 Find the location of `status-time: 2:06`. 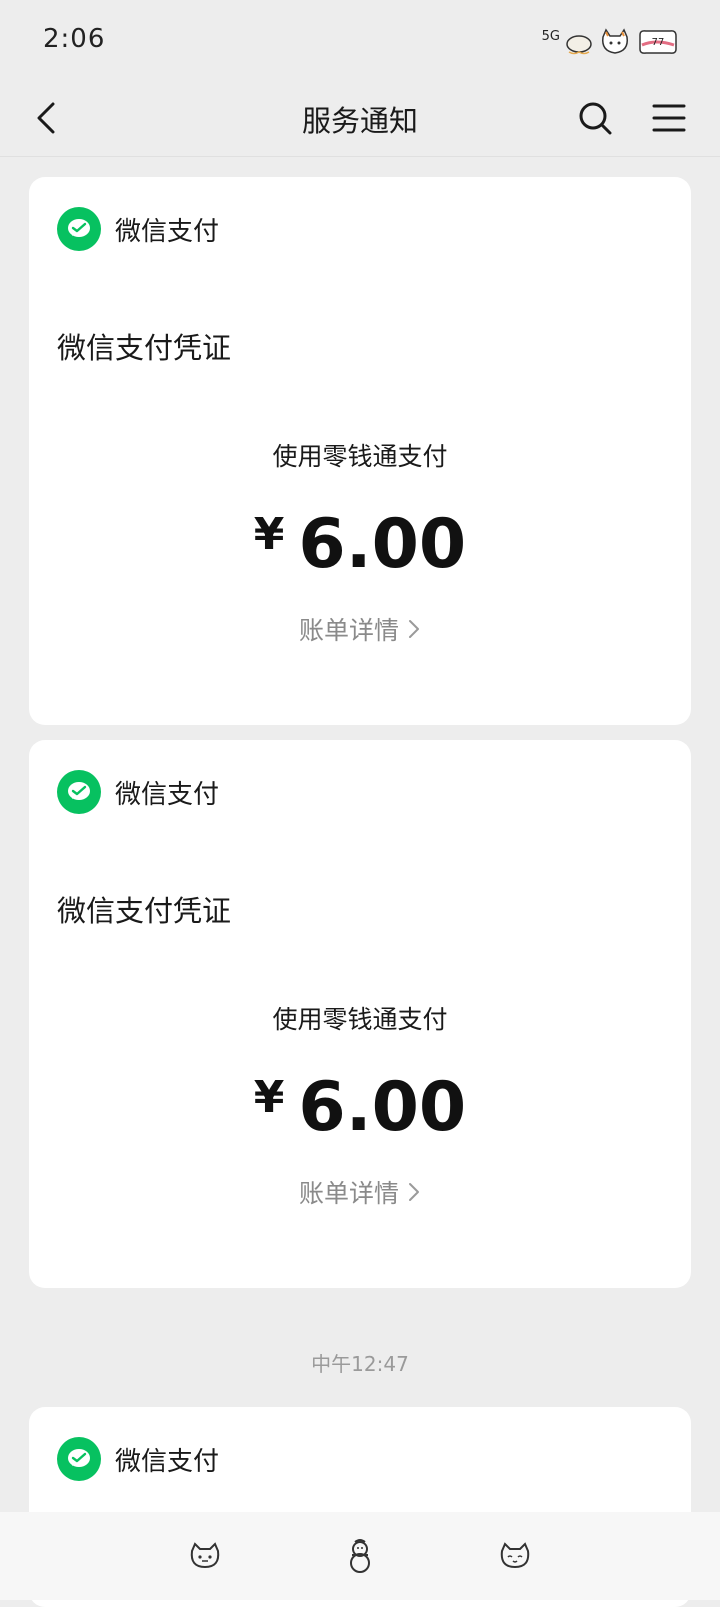

status-time: 2:06 is located at coordinates (74, 39).